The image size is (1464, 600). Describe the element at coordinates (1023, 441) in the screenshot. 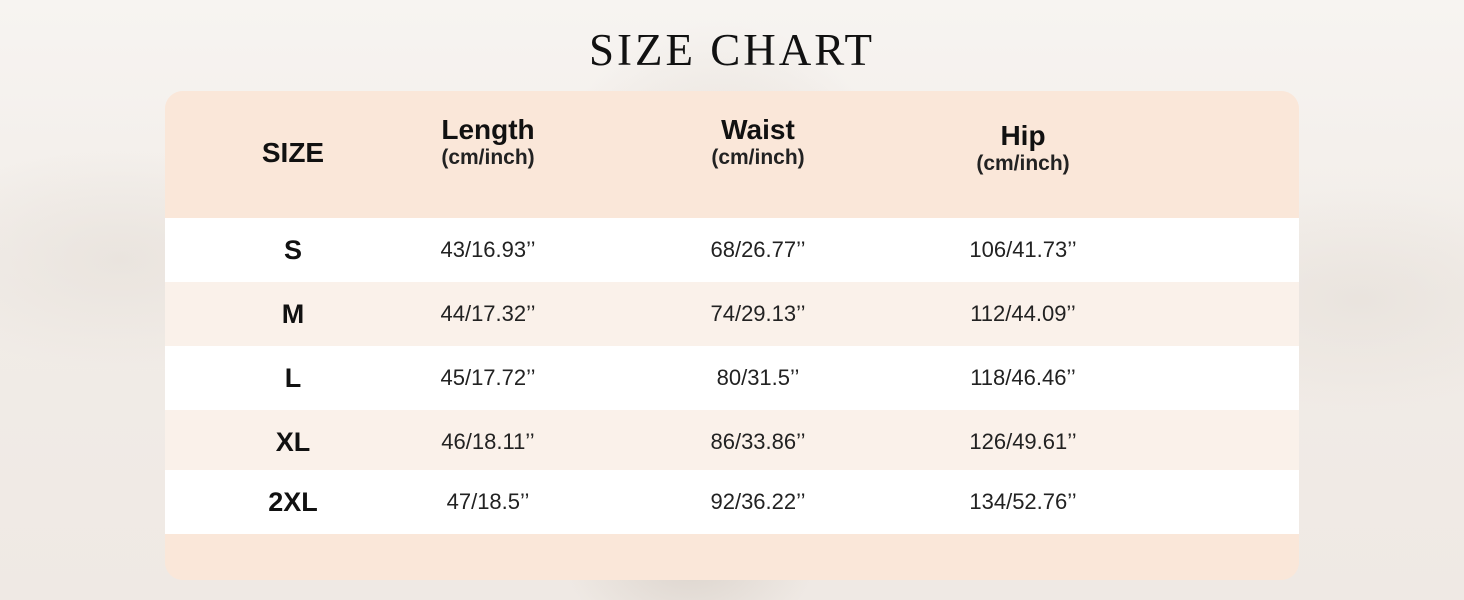

I see `hip-cell: 126/49.61’’` at that location.